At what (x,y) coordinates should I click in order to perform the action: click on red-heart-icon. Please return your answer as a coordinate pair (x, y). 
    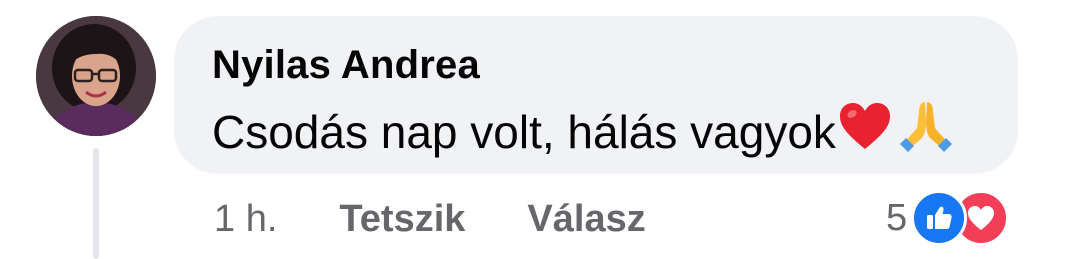
    Looking at the image, I should click on (865, 132).